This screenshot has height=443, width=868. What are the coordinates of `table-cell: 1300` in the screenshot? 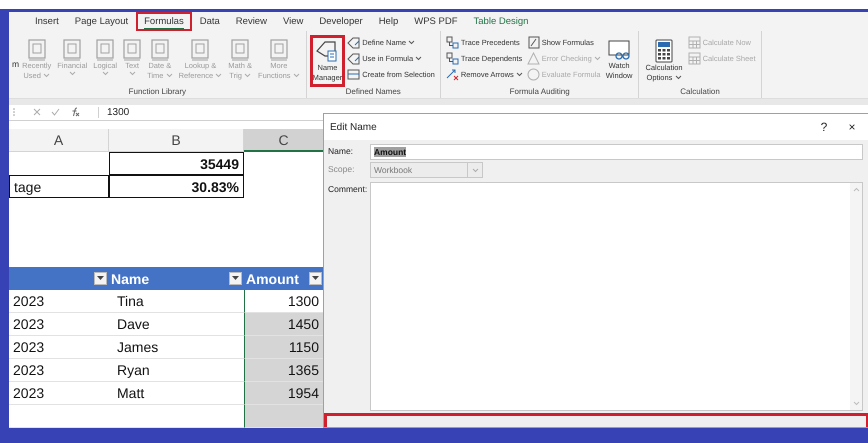 It's located at (284, 301).